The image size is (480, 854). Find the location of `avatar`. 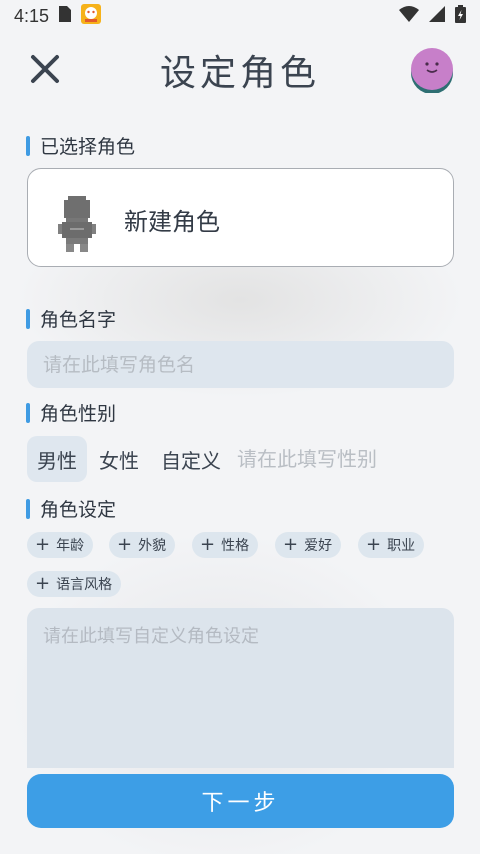

avatar is located at coordinates (432, 70).